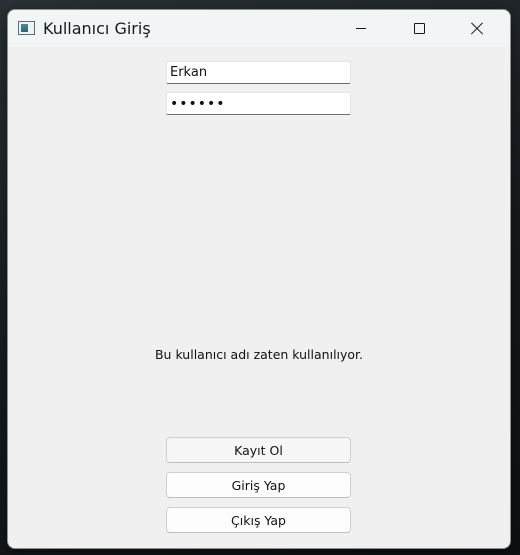 Image resolution: width=520 pixels, height=555 pixels. Describe the element at coordinates (26, 28) in the screenshot. I see `app-window-icon` at that location.